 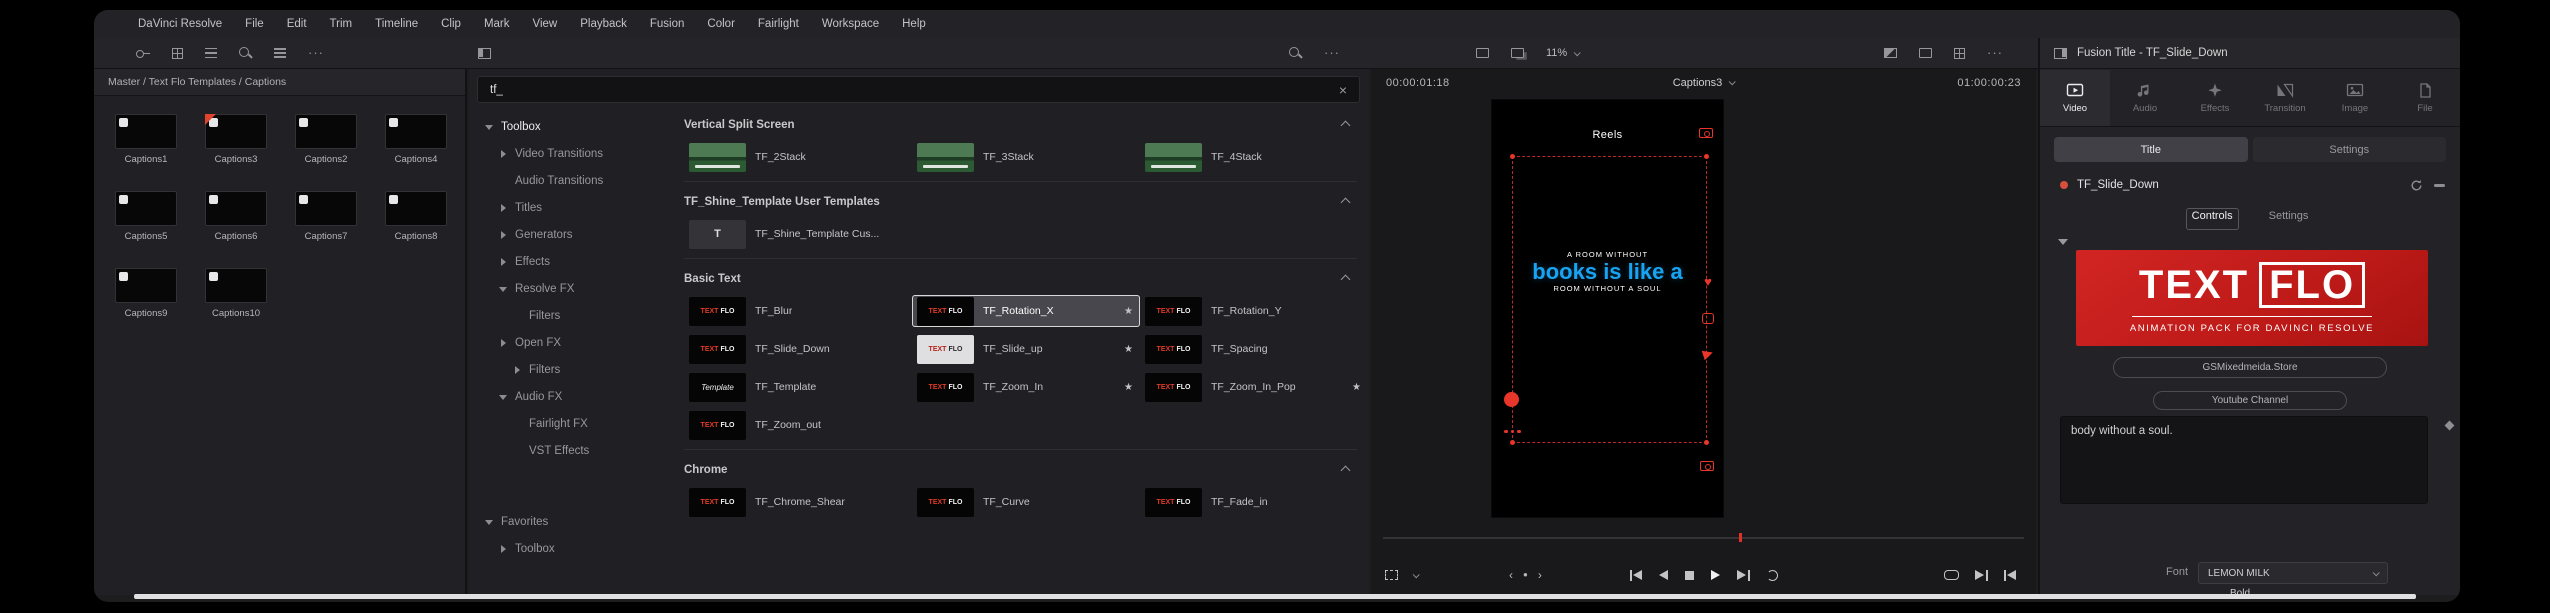 What do you see at coordinates (574, 548) in the screenshot?
I see `fx-tree-item-toolbox: Toolbox` at bounding box center [574, 548].